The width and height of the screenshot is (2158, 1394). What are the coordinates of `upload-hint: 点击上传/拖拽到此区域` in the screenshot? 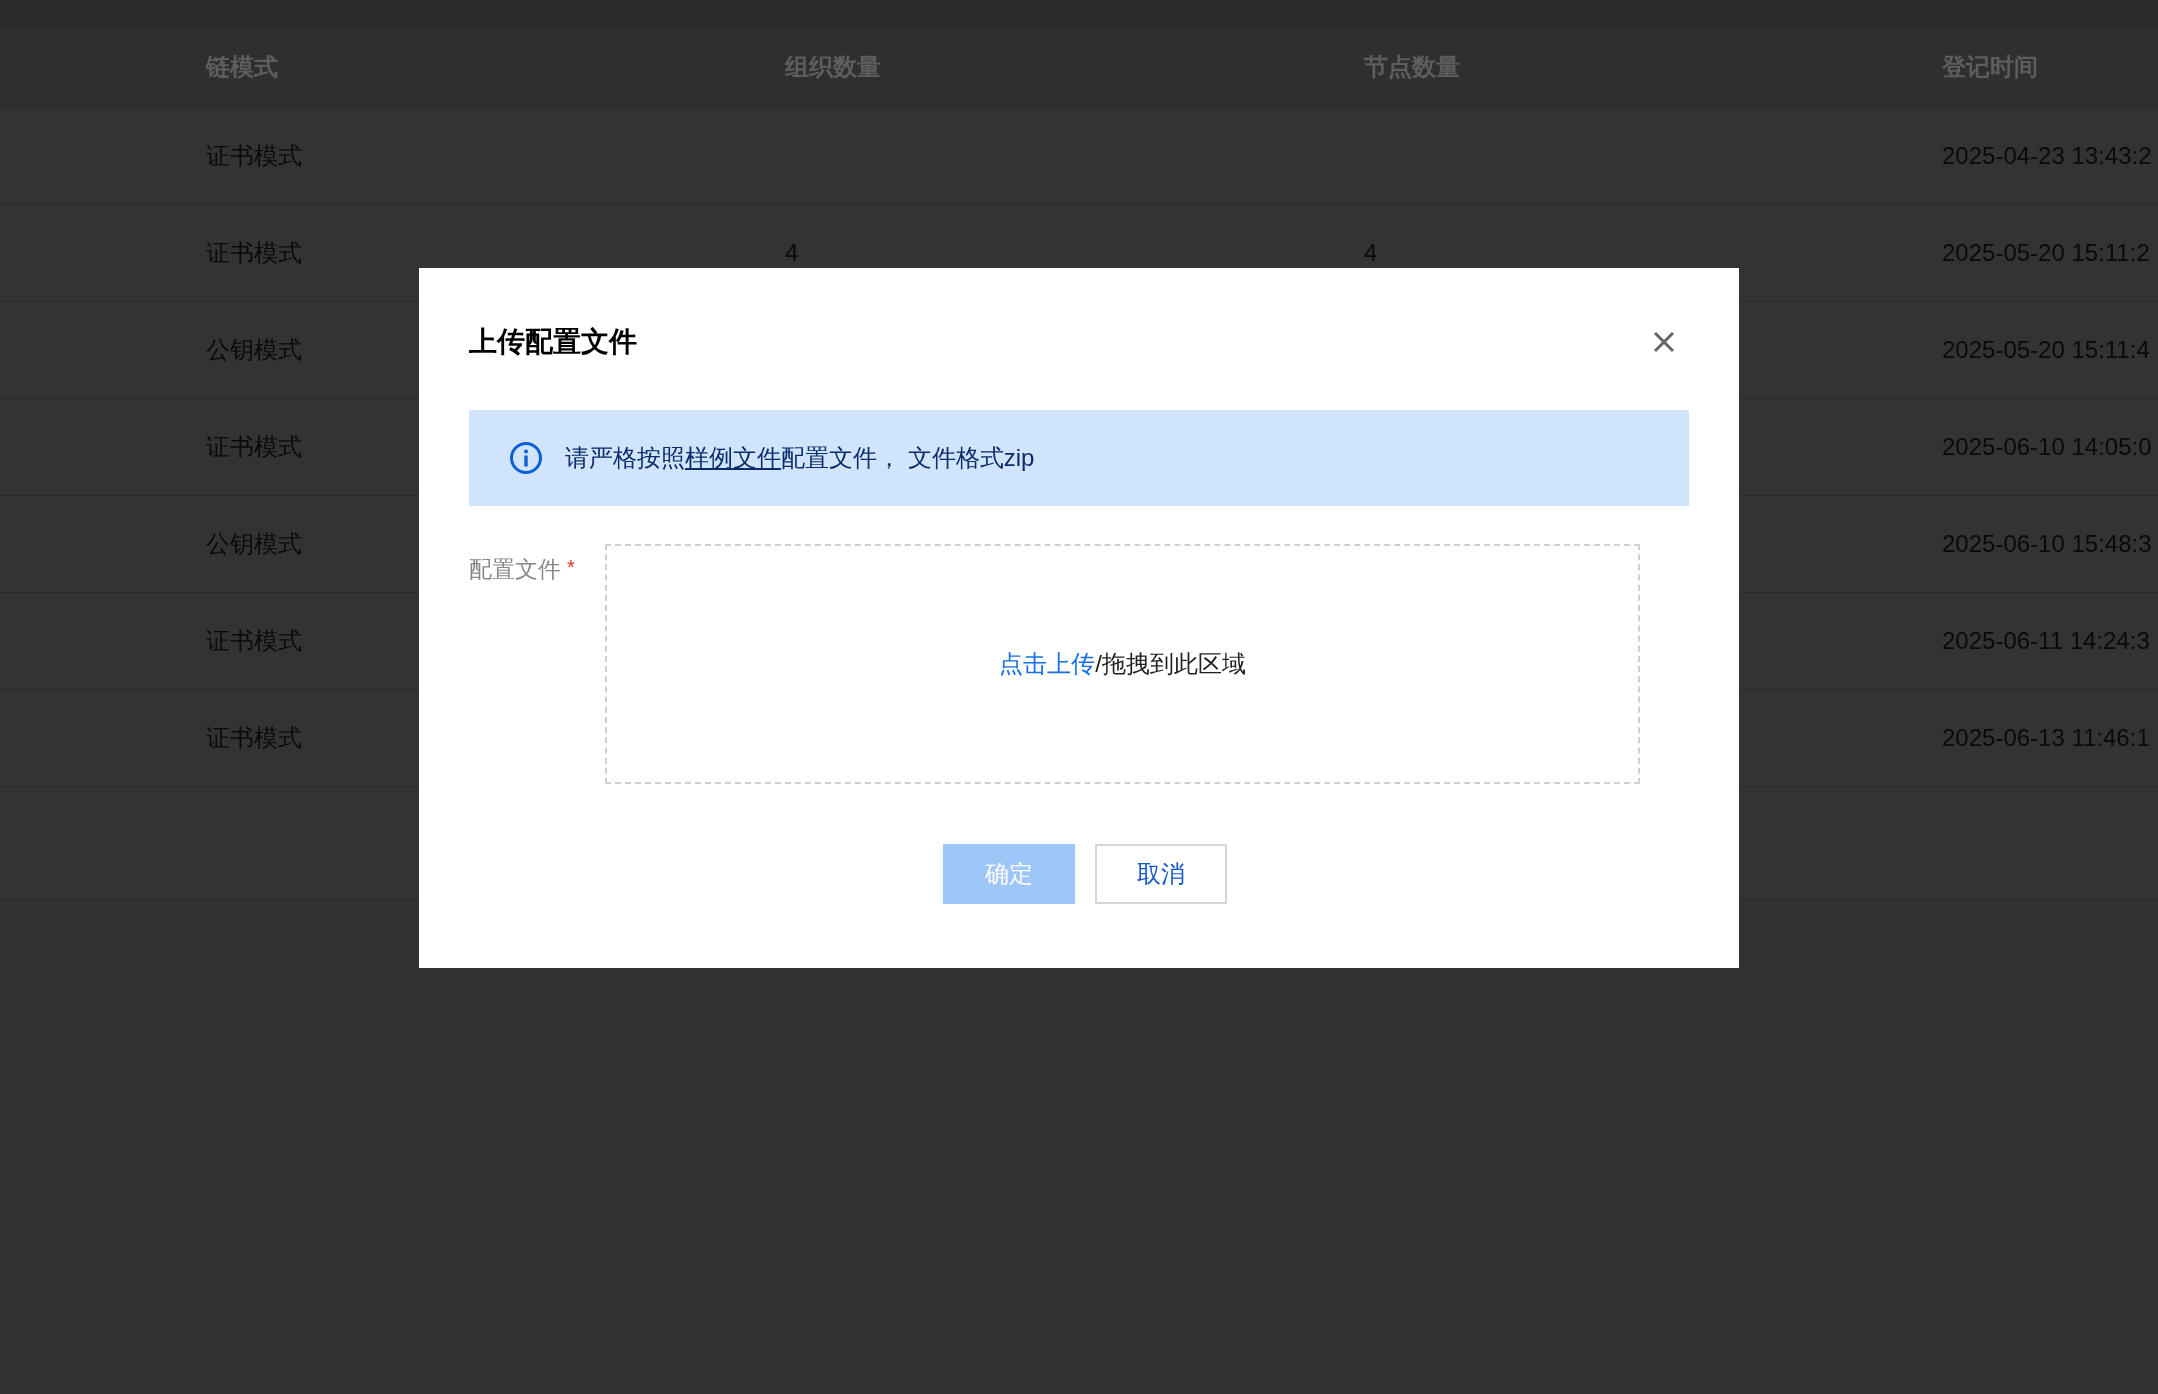 It's located at (1122, 664).